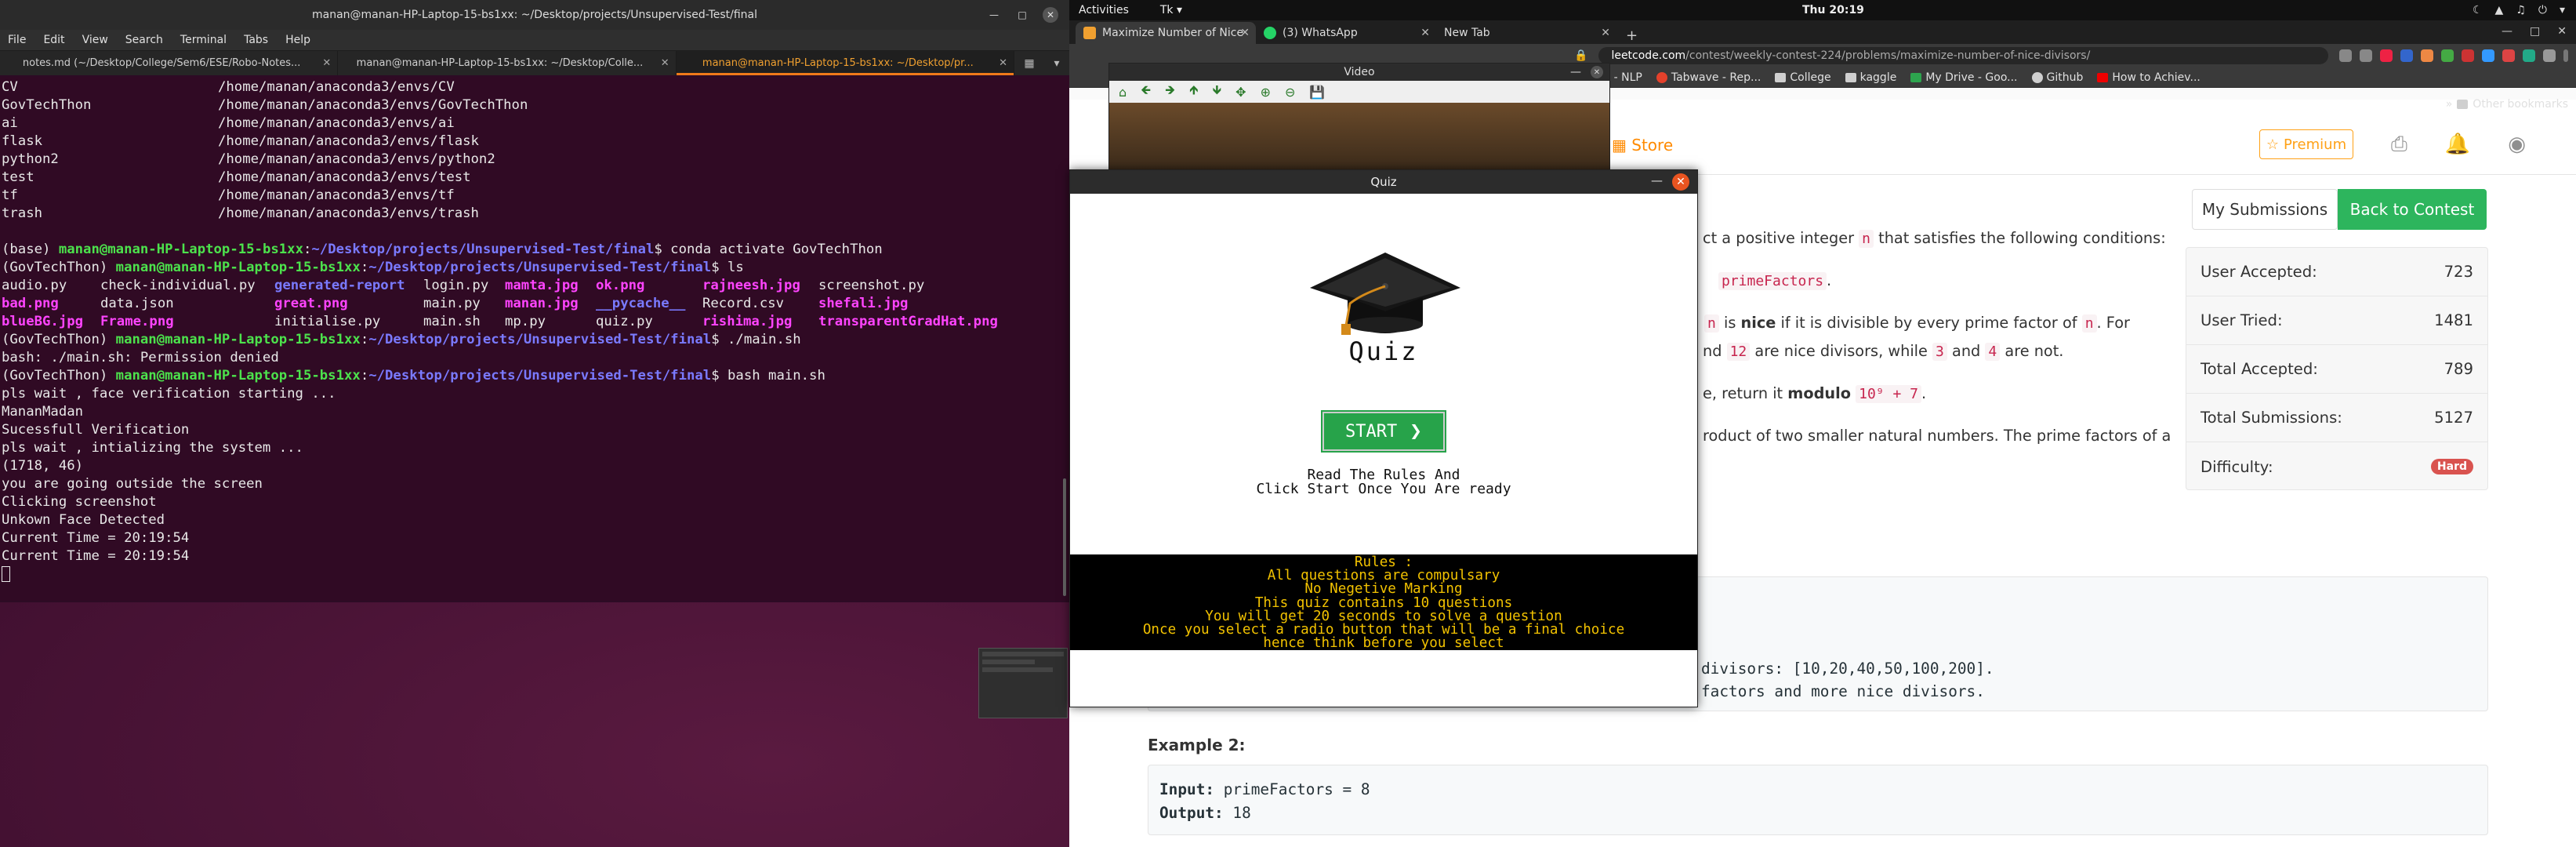  I want to click on bookmark-item: kaggle, so click(1871, 77).